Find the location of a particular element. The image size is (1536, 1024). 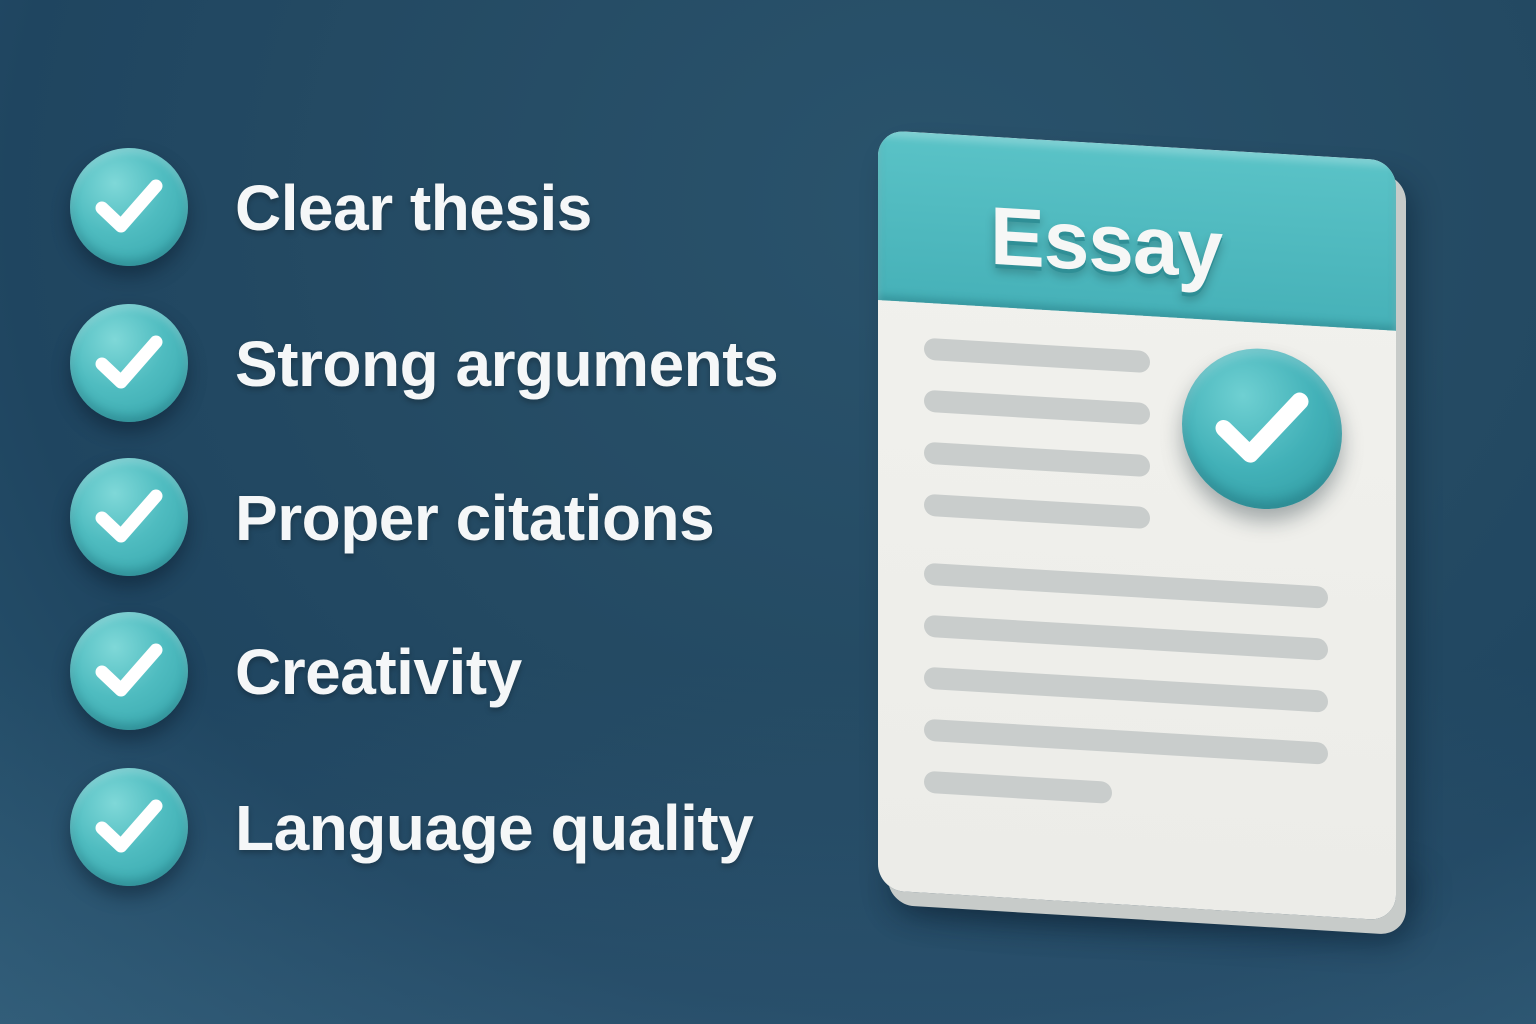

document-header: Essay is located at coordinates (1137, 230).